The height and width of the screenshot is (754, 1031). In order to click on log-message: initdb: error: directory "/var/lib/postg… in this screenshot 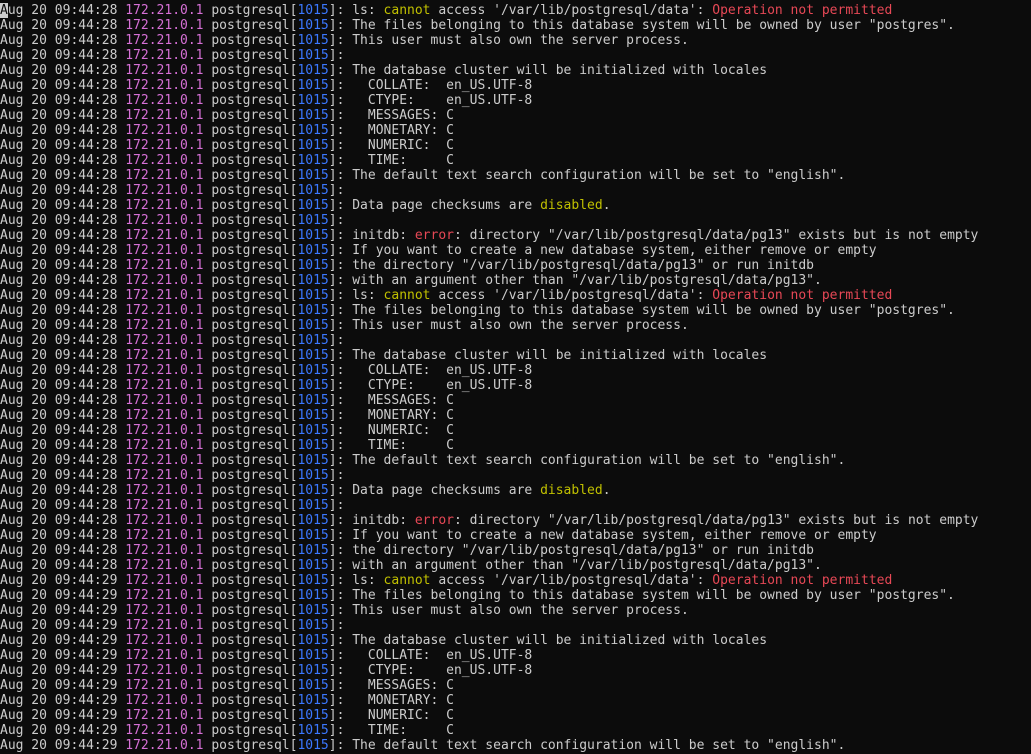, I will do `click(661, 235)`.